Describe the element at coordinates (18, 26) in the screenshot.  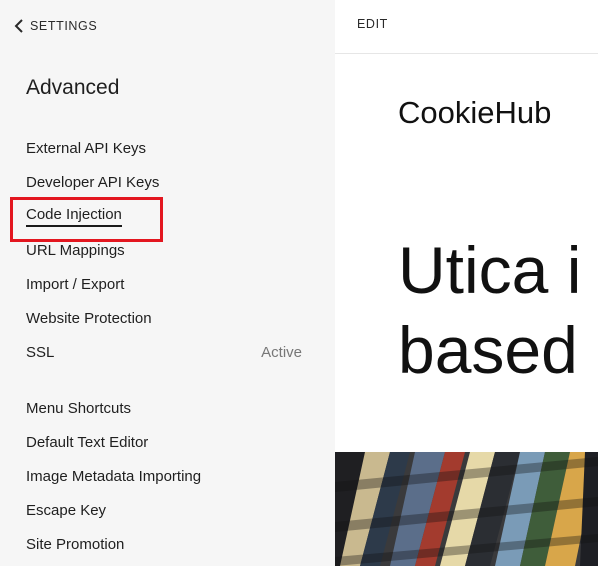
I see `chevron-left-icon` at that location.